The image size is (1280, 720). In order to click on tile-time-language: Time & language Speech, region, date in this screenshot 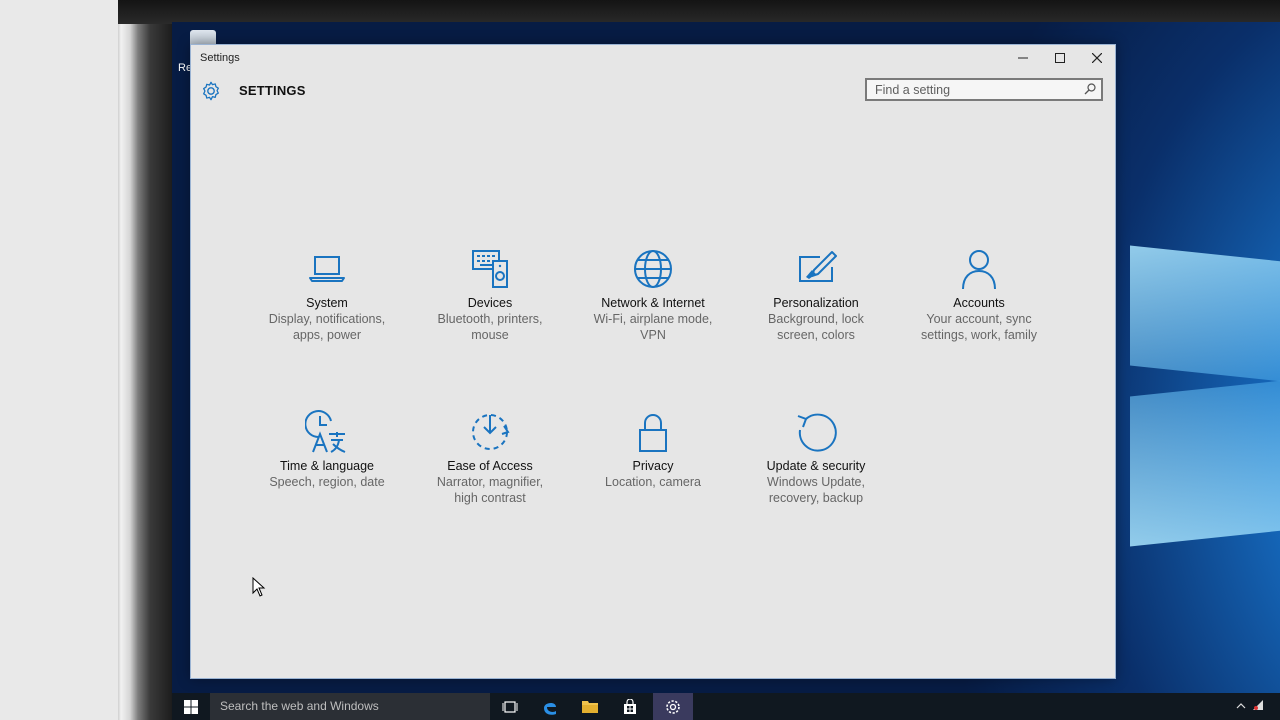, I will do `click(327, 450)`.